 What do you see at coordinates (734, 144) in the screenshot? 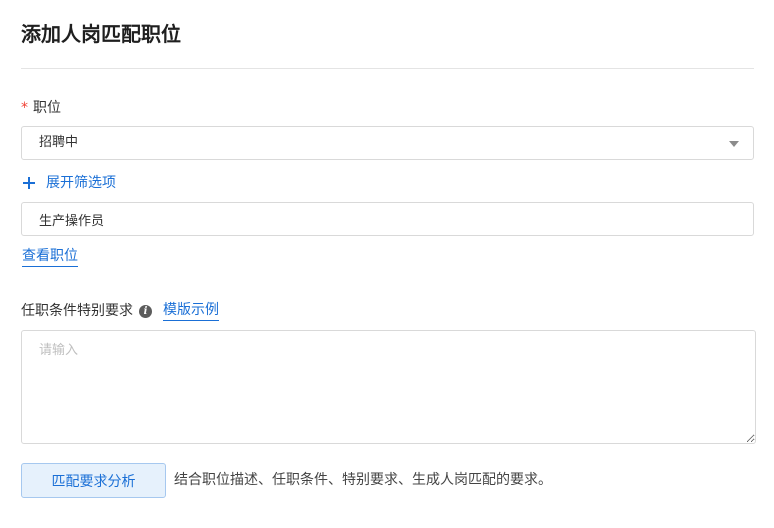
I see `chevron-down-icon` at bounding box center [734, 144].